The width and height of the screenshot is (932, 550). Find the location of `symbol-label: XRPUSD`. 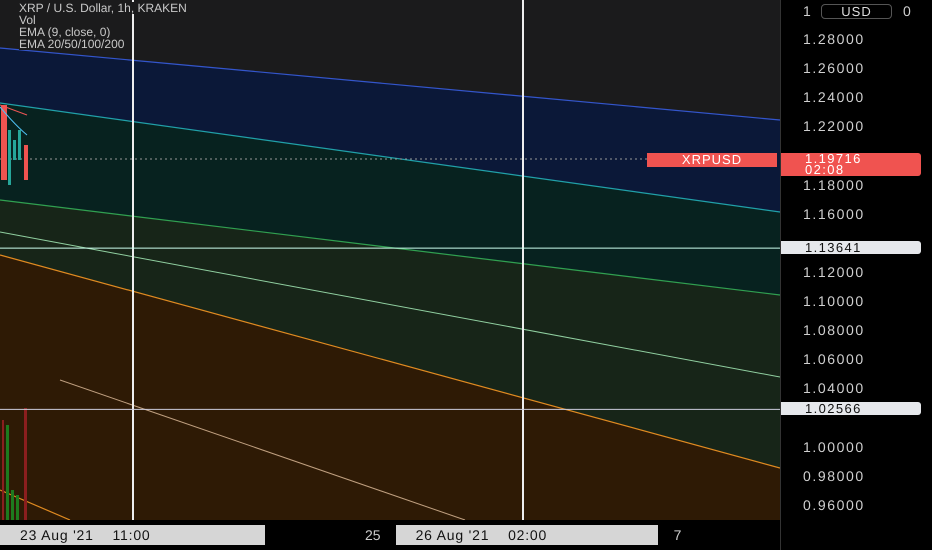

symbol-label: XRPUSD is located at coordinates (712, 160).